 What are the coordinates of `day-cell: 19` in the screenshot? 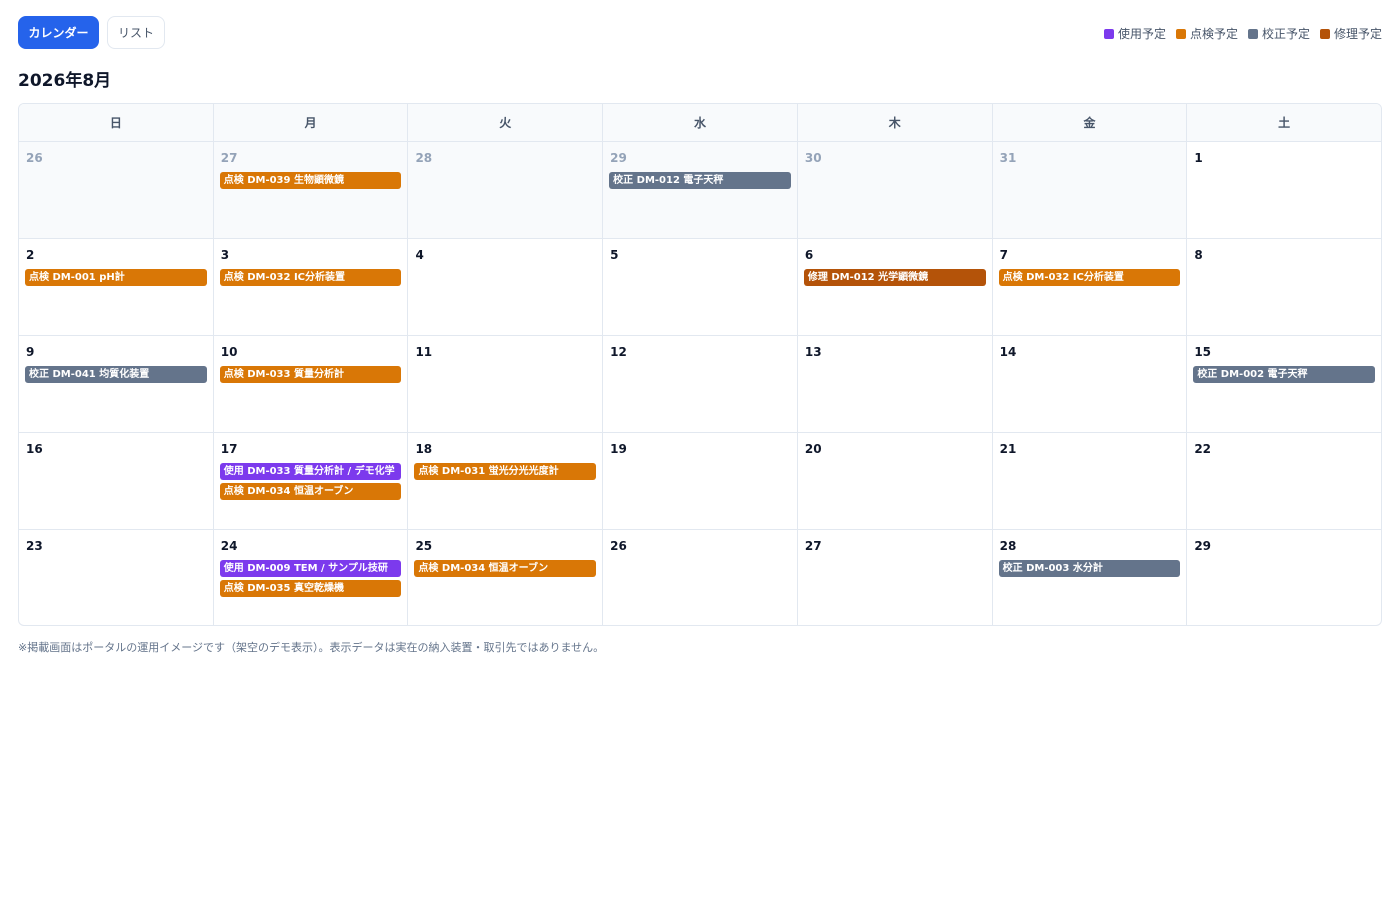 It's located at (700, 481).